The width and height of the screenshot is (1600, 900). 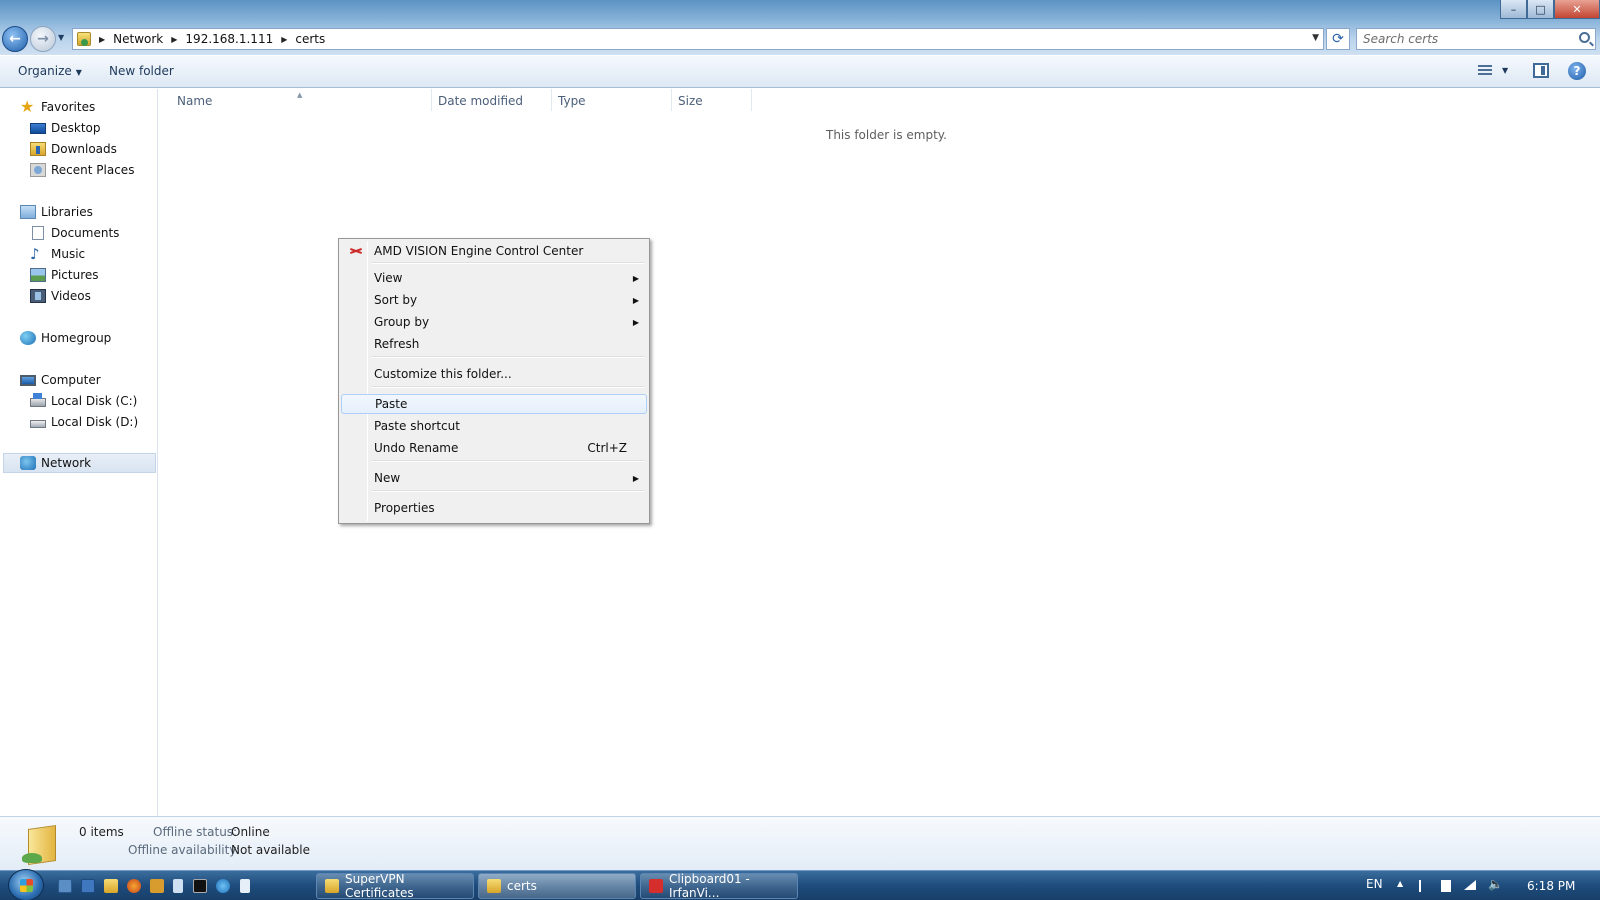 What do you see at coordinates (557, 886) in the screenshot?
I see `taskbar-item-certs: certs` at bounding box center [557, 886].